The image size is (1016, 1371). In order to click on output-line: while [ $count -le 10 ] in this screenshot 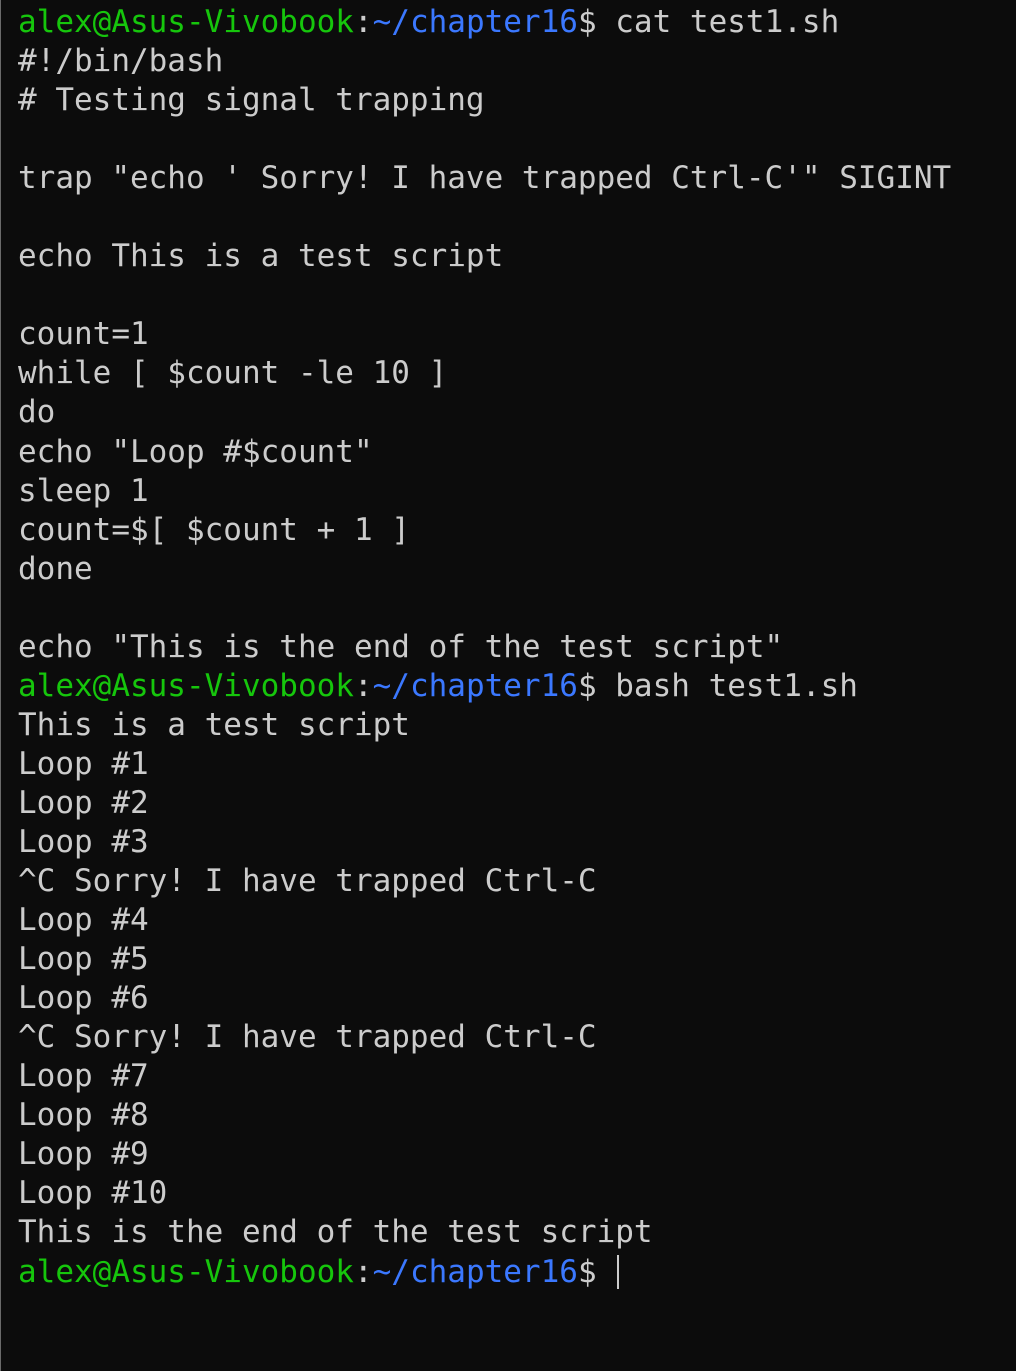, I will do `click(233, 373)`.